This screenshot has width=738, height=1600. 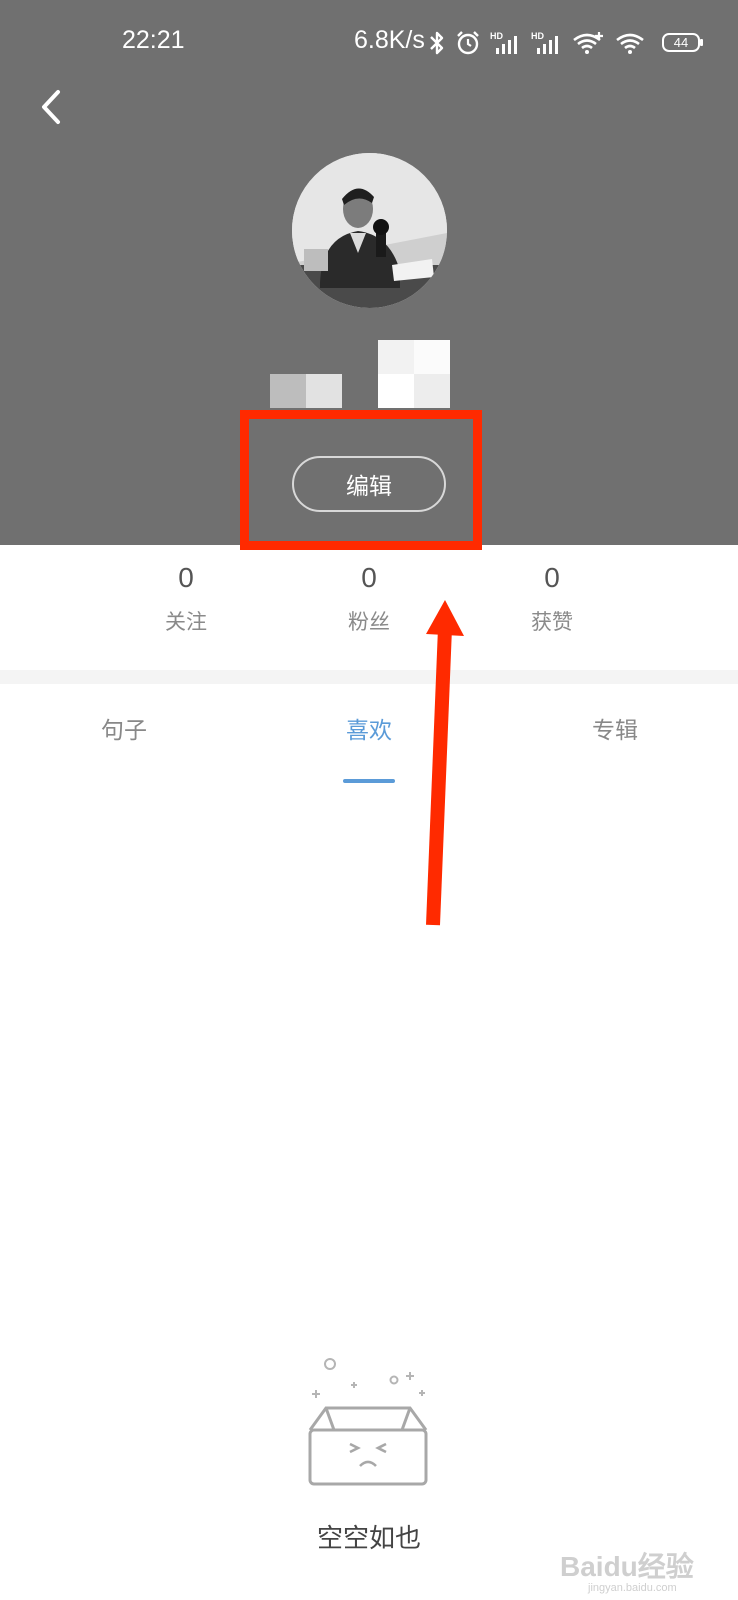 I want to click on profile-stats: 0 关注 0 粉丝 0 获赞, so click(x=369, y=605).